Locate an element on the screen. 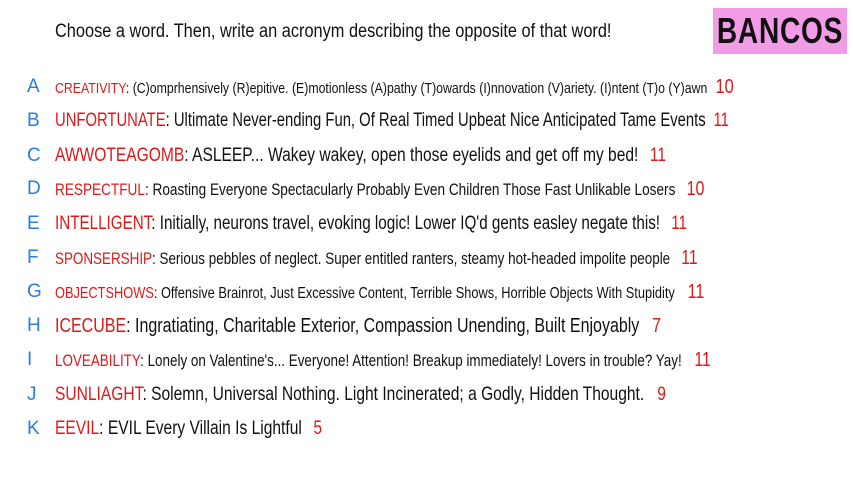 The width and height of the screenshot is (853, 480). entry-letter: J is located at coordinates (32, 394).